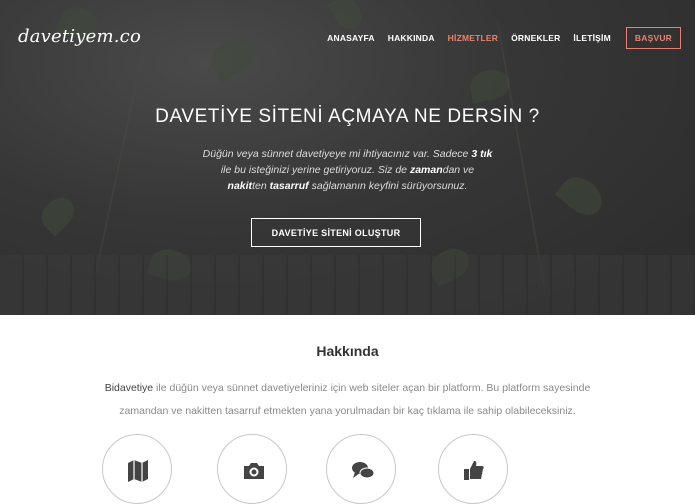 The image size is (695, 504). I want to click on feature-camera, so click(252, 469).